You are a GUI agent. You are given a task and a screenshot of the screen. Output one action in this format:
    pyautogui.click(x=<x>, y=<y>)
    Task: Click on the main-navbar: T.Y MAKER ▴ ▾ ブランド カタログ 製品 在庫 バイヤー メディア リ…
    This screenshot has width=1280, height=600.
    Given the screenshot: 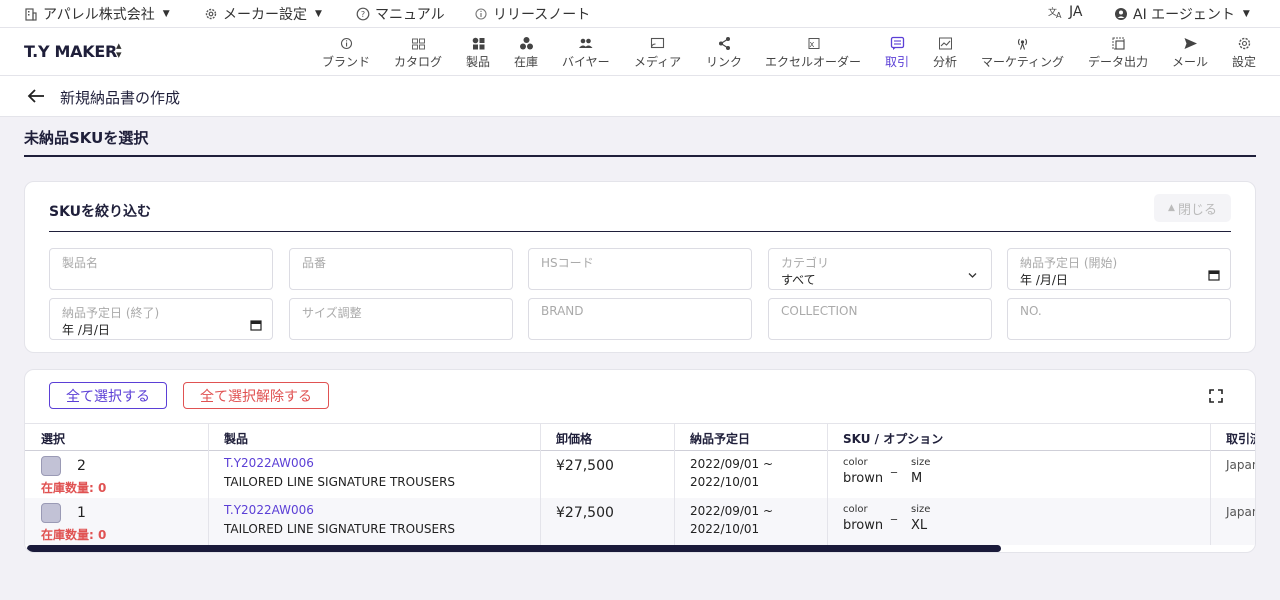 What is the action you would take?
    pyautogui.click(x=640, y=52)
    